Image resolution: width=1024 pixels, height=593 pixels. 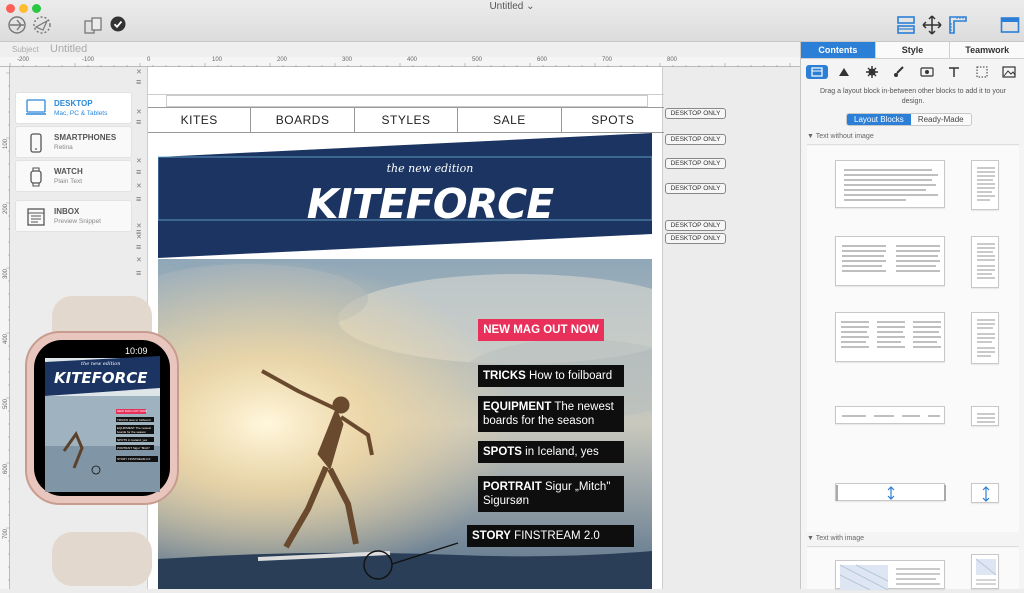 What do you see at coordinates (68, 49) in the screenshot?
I see `subject-input: Untitled` at bounding box center [68, 49].